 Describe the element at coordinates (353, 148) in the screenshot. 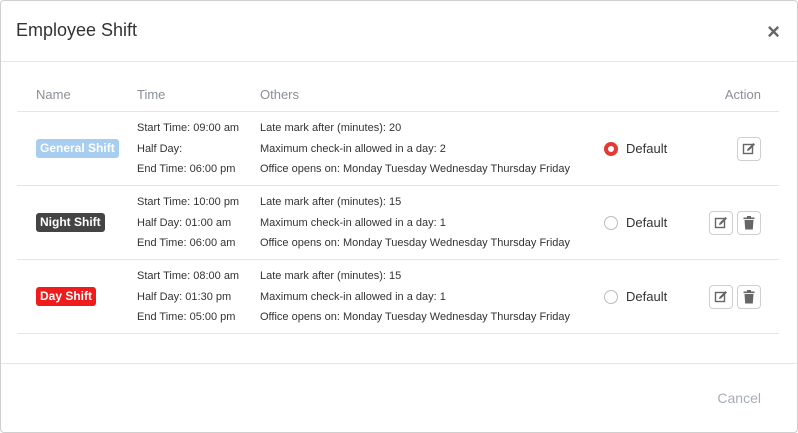

I see `max-checkin: Maximum check-in allowed in a day: 2` at that location.